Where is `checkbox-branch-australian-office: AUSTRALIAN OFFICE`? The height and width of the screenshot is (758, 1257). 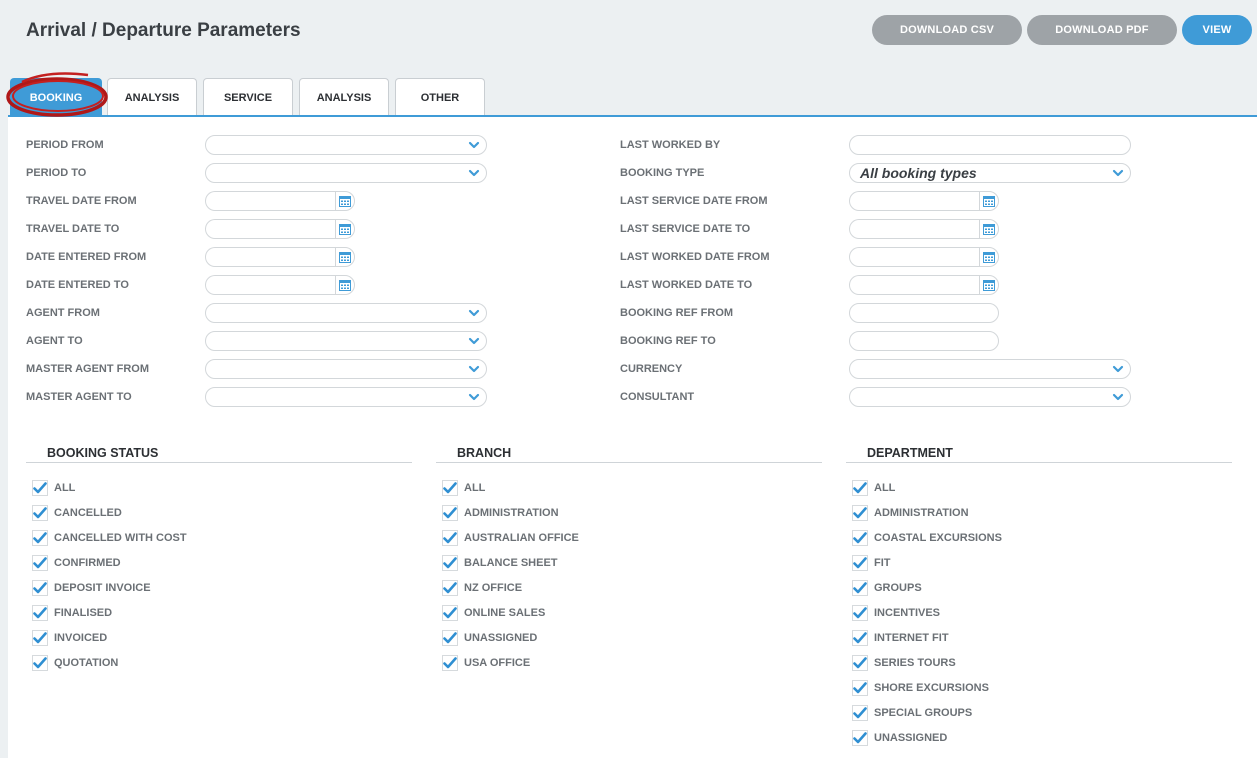
checkbox-branch-australian-office: AUSTRALIAN OFFICE is located at coordinates (510, 538).